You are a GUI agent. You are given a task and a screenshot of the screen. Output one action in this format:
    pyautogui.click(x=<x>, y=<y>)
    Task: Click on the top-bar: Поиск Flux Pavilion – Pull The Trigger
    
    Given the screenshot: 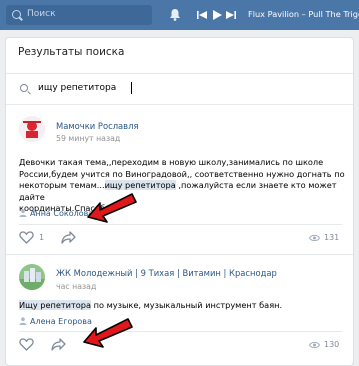 What is the action you would take?
    pyautogui.click(x=179, y=15)
    